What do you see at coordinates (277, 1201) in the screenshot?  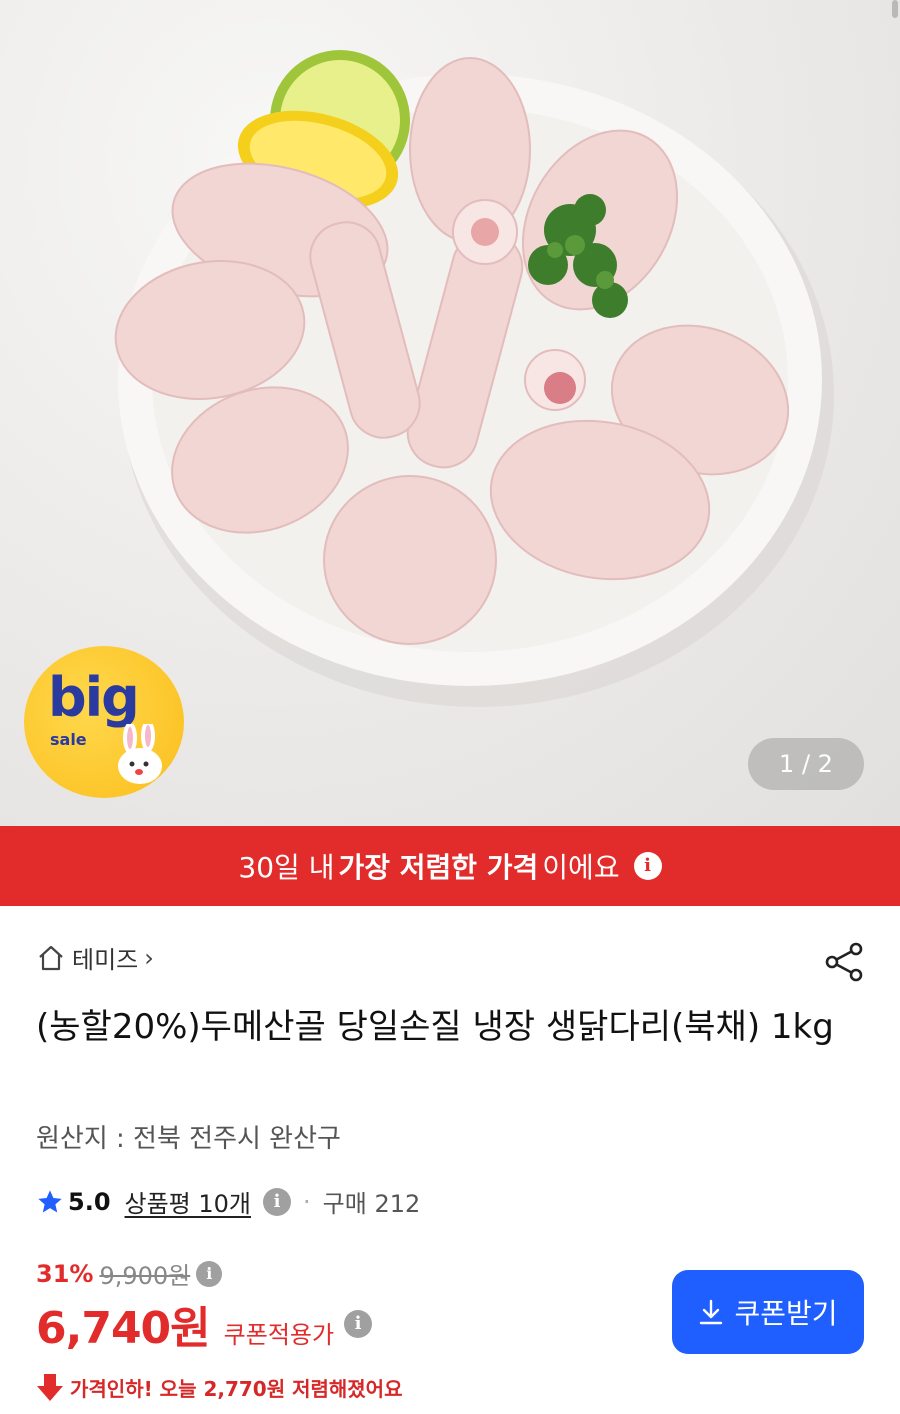 I see `help-icon: i` at bounding box center [277, 1201].